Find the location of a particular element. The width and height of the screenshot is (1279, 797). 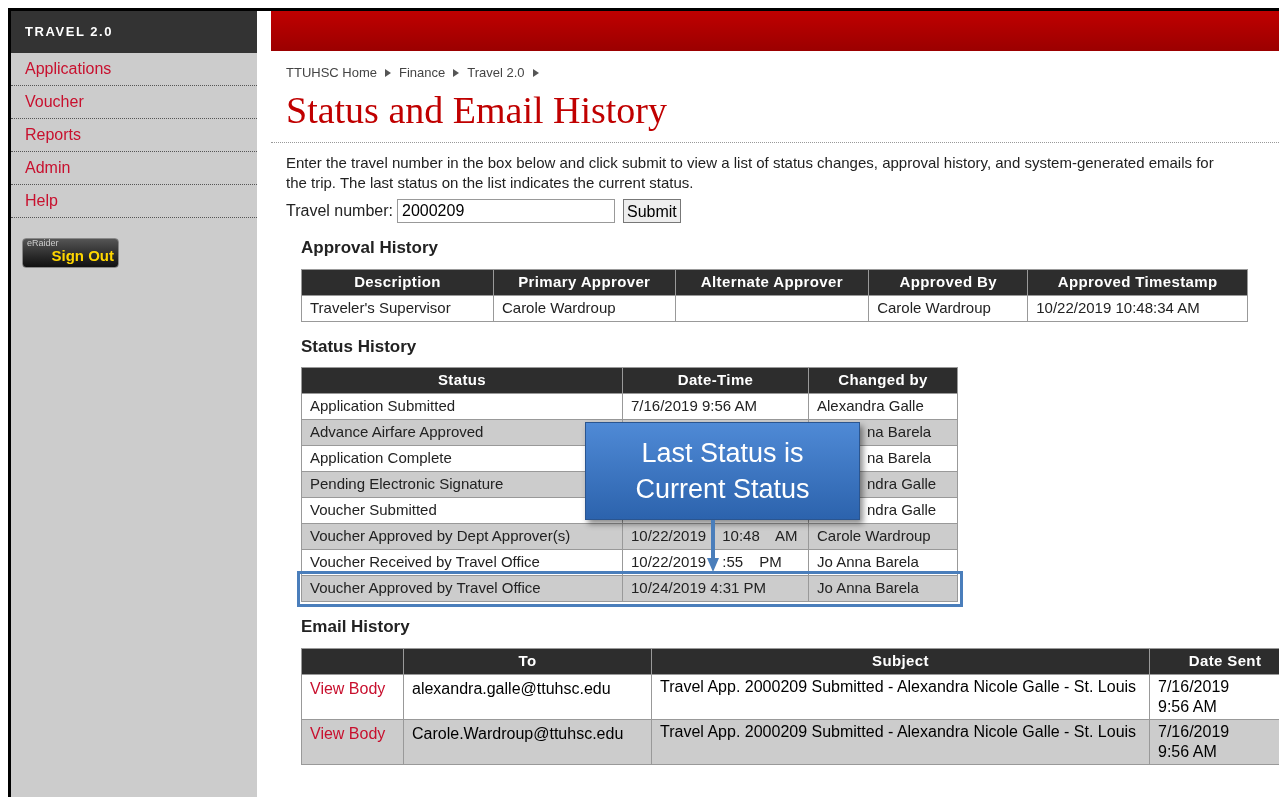

table-cell: 7/16/2019 9:56 AM is located at coordinates (694, 406).